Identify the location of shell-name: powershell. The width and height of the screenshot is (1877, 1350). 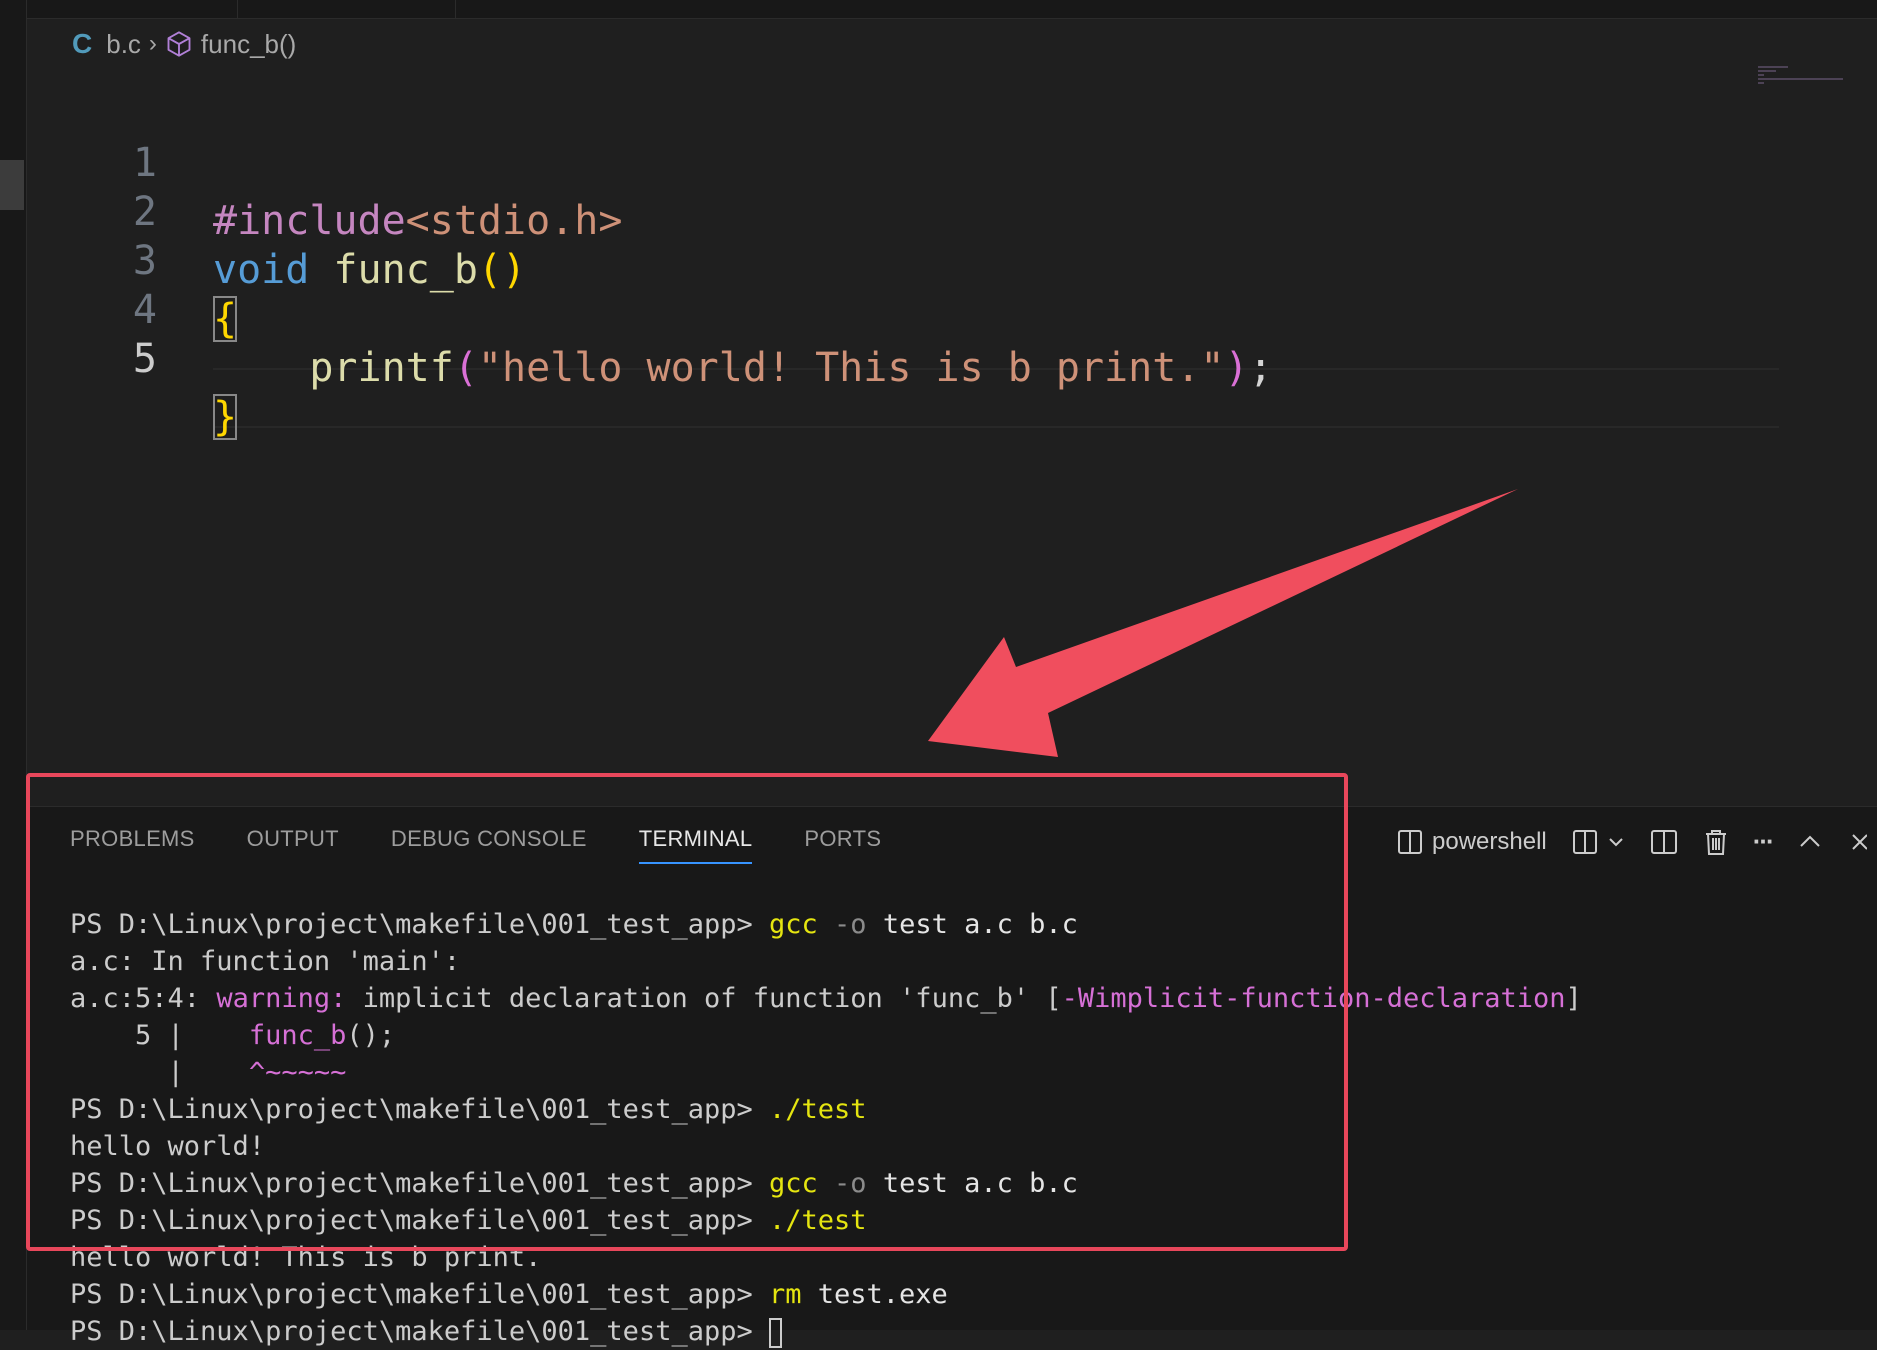
(1489, 841).